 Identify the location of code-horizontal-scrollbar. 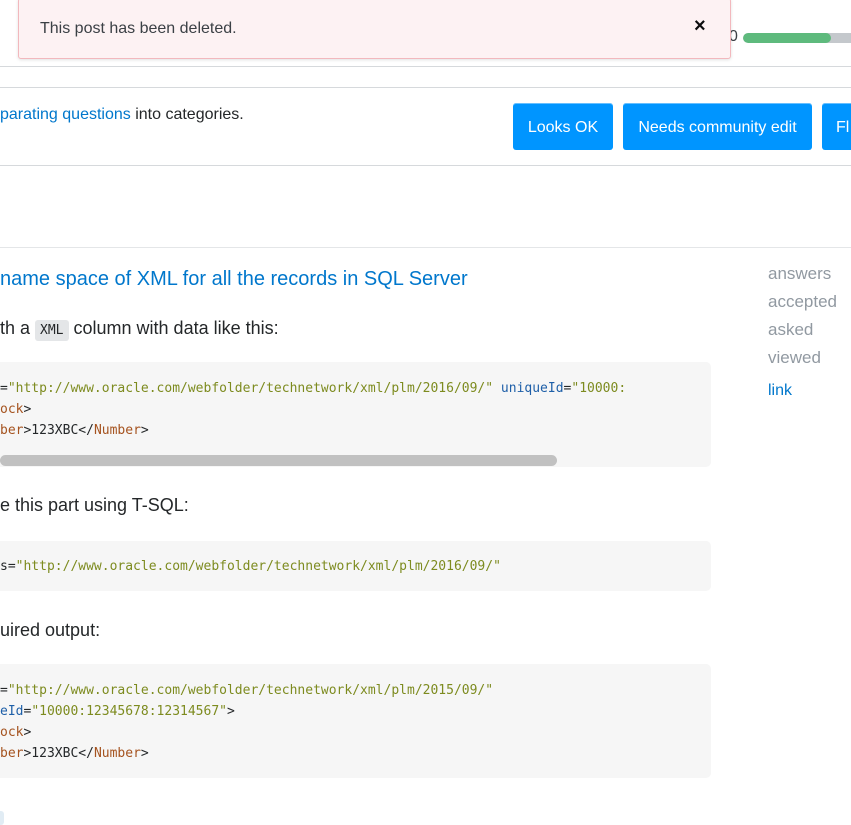
(278, 460).